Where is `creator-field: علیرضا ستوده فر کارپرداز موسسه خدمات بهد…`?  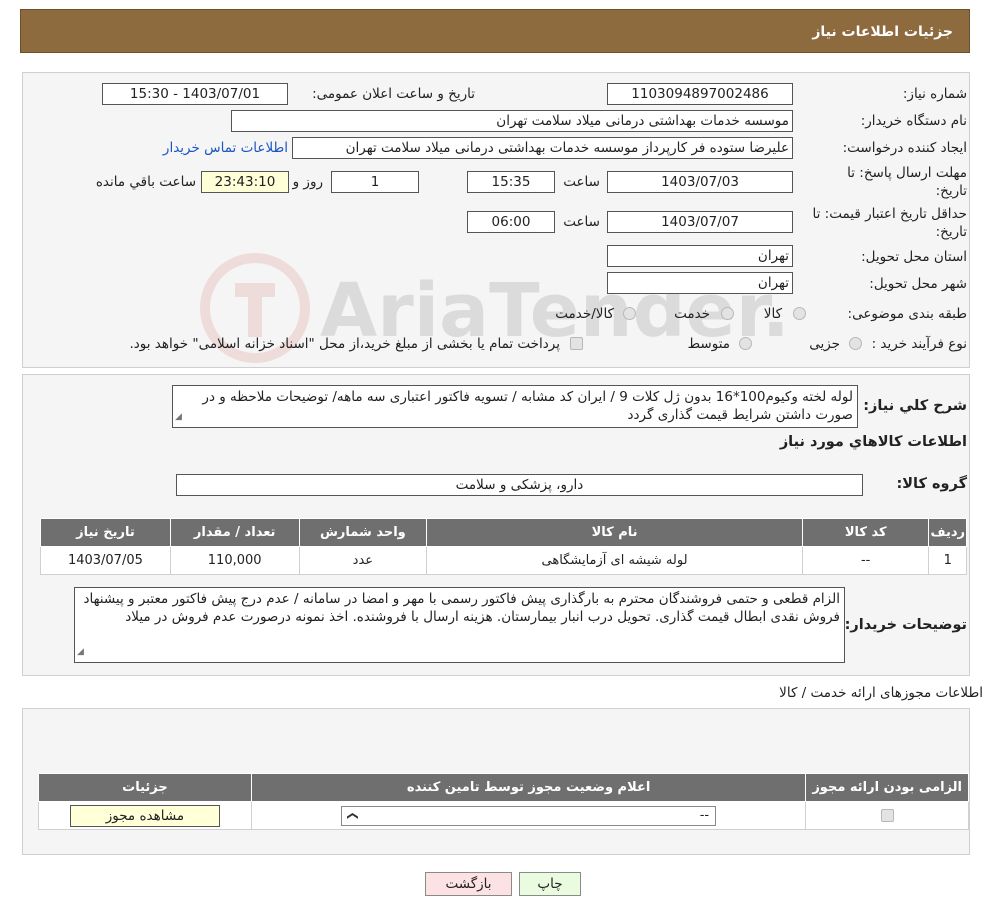 creator-field: علیرضا ستوده فر کارپرداز موسسه خدمات بهد… is located at coordinates (542, 148).